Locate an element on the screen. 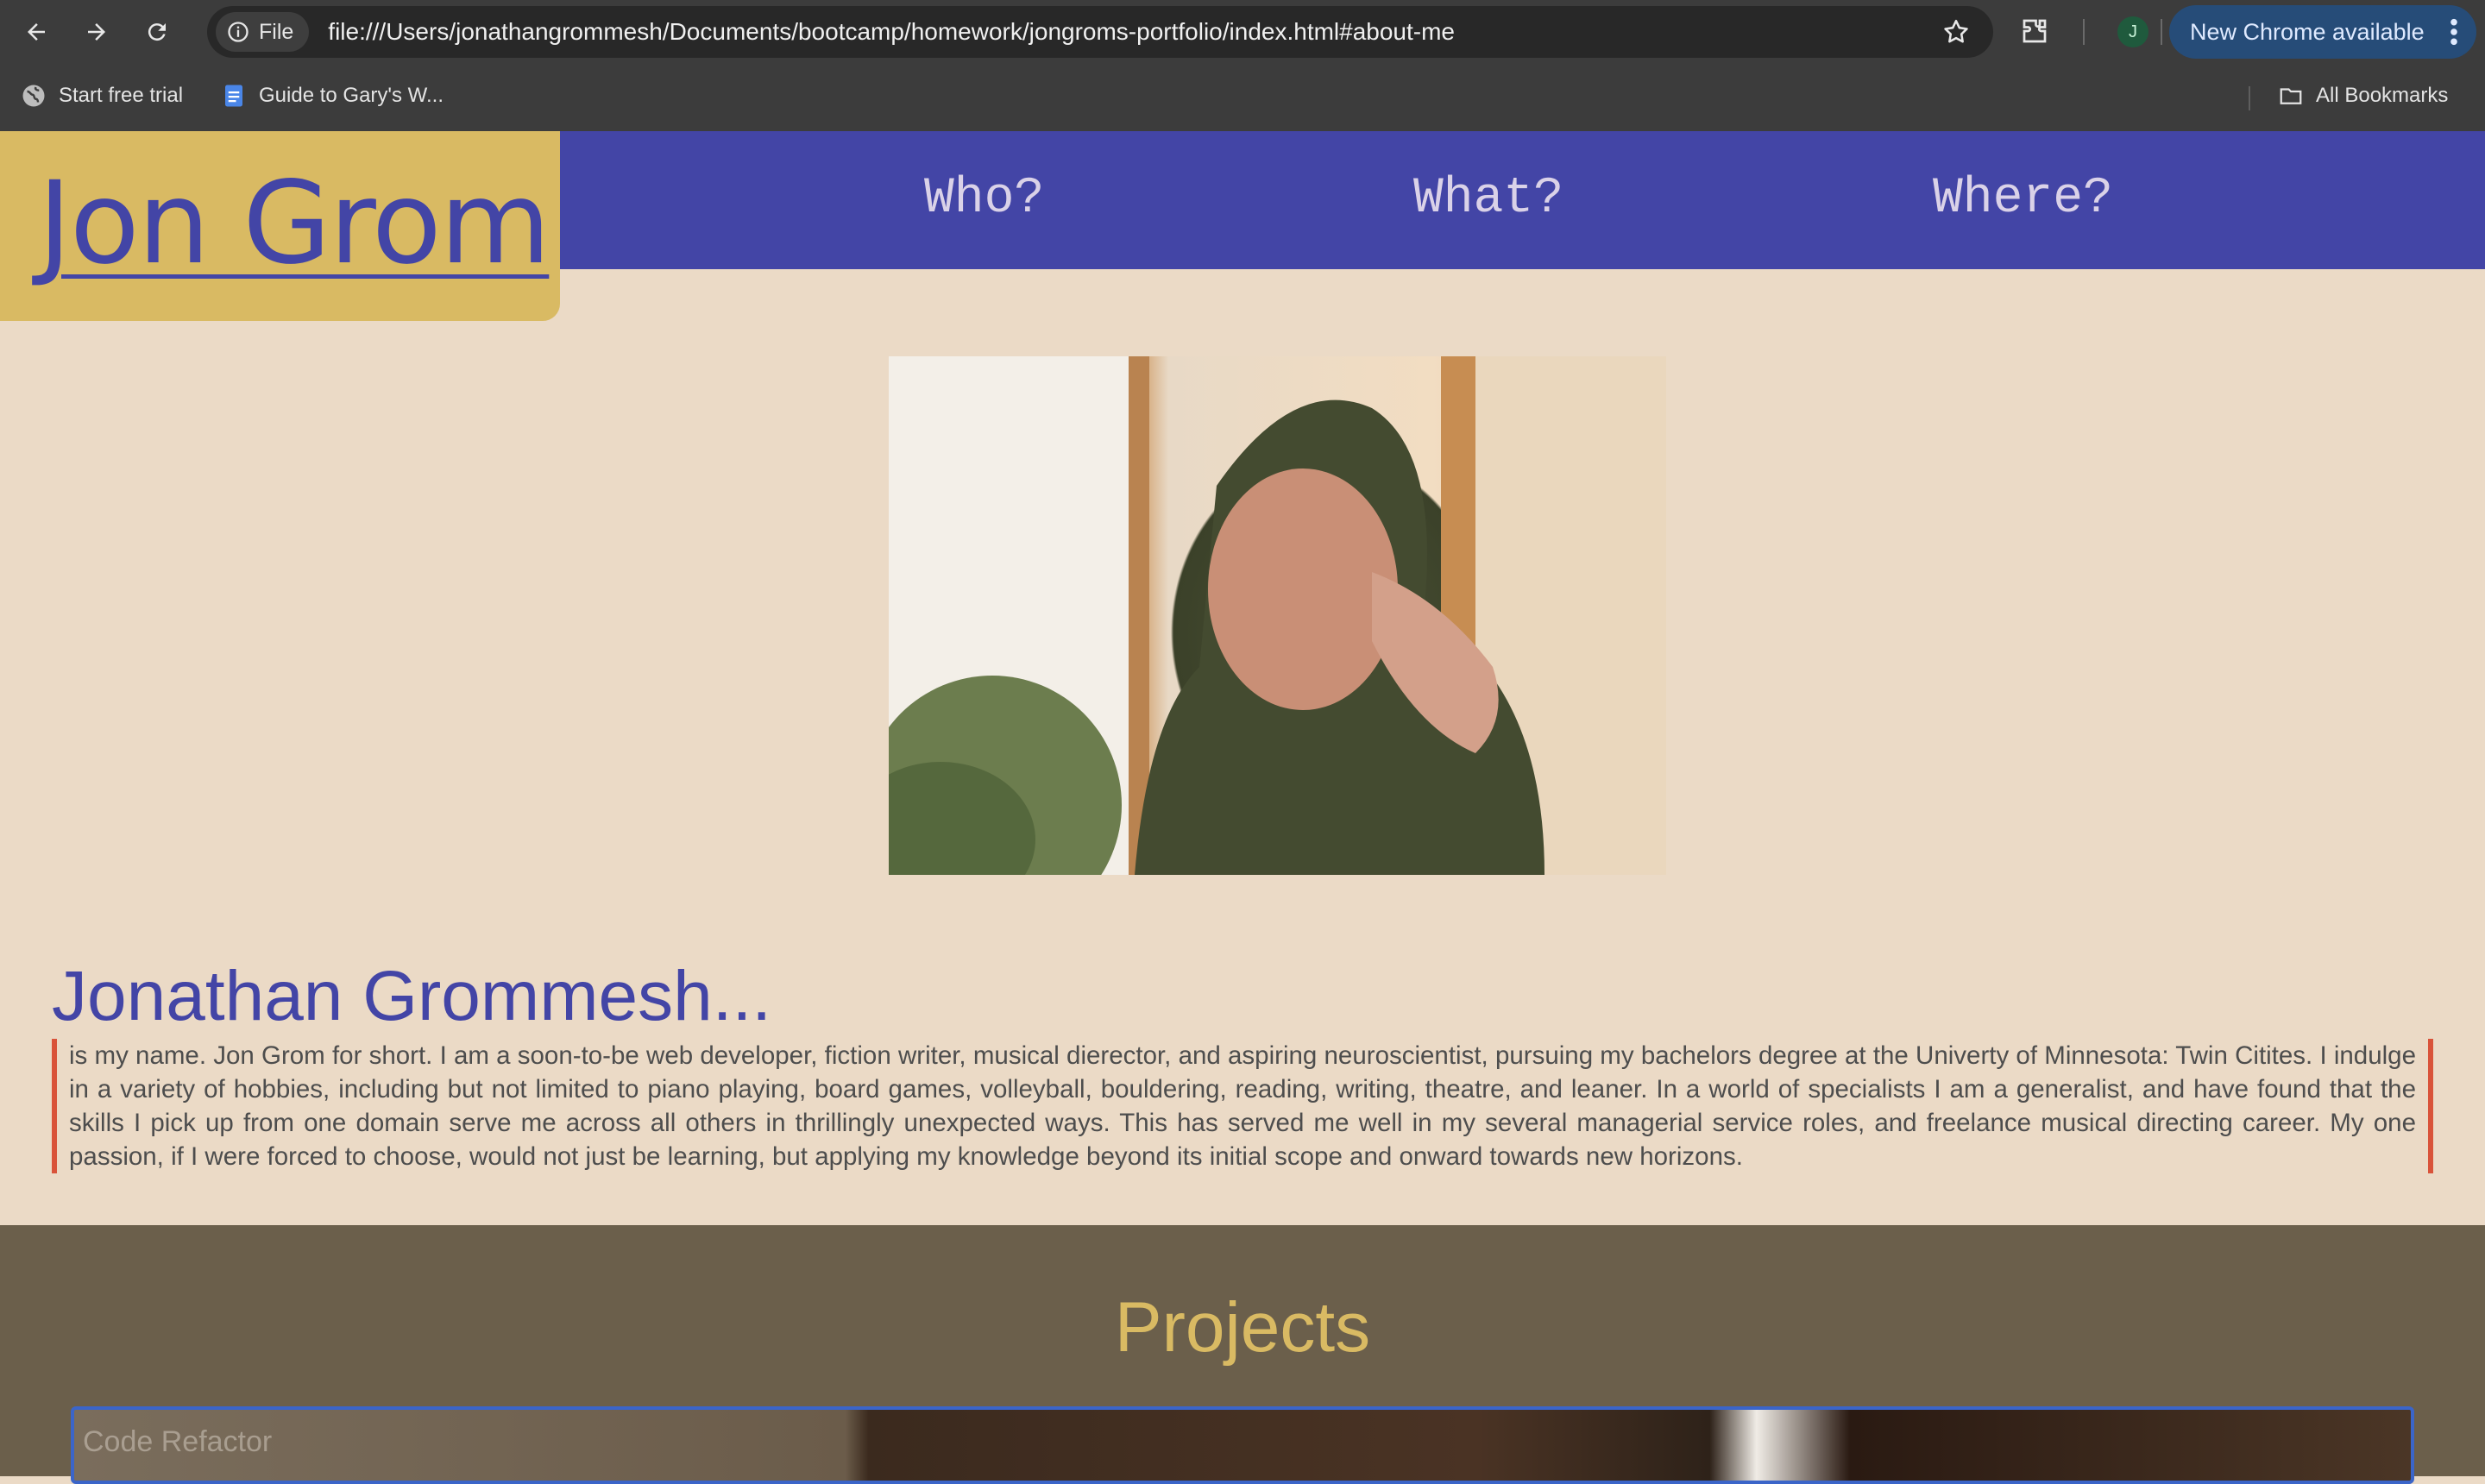 The height and width of the screenshot is (1484, 2485). brand-box: Jon Grom is located at coordinates (280, 226).